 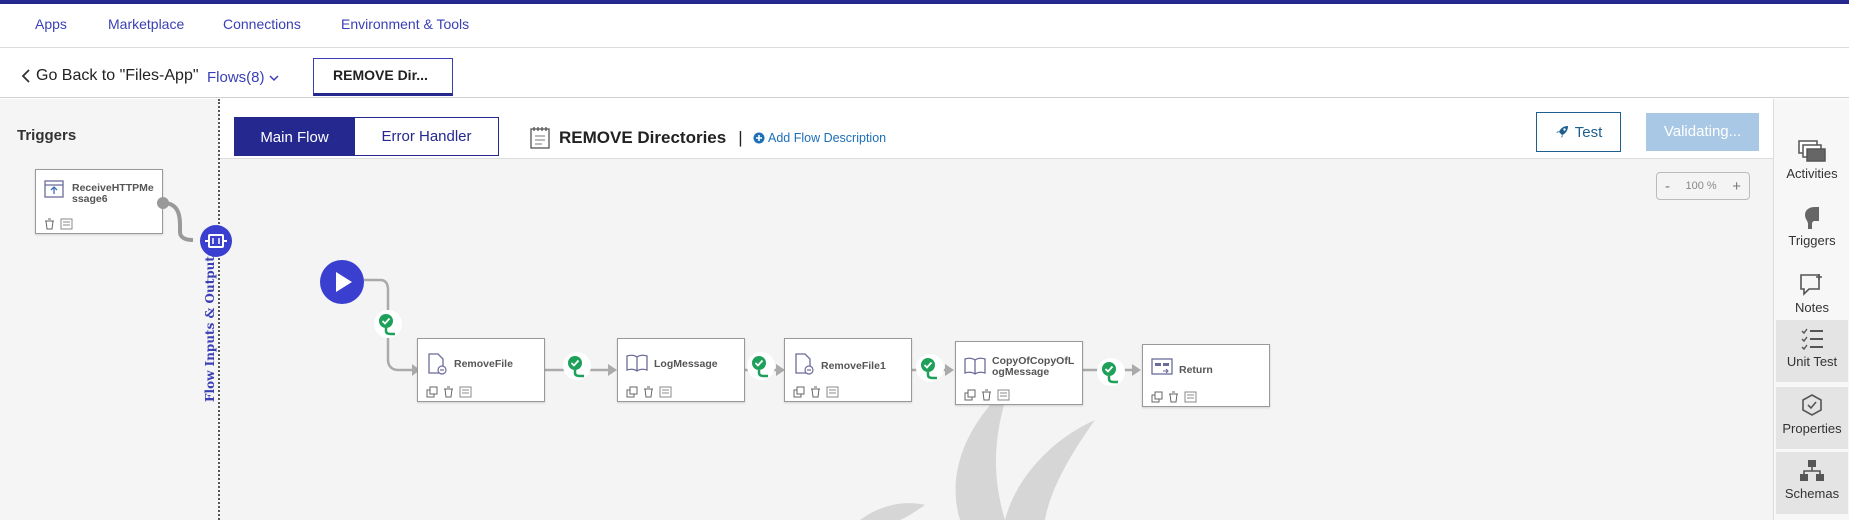 I want to click on flow-io-label-text: Flow Inputs & Outputs, so click(x=210, y=325).